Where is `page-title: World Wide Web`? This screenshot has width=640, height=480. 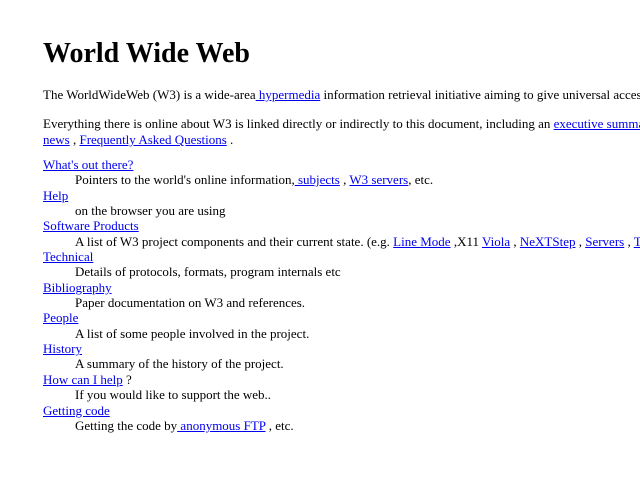 page-title: World Wide Web is located at coordinates (146, 53).